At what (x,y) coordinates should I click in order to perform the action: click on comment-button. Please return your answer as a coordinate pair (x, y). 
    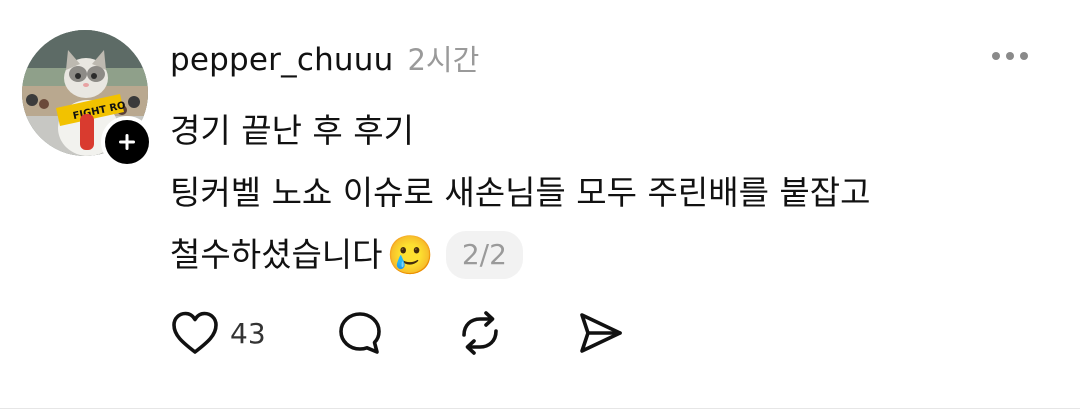
    Looking at the image, I should click on (360, 333).